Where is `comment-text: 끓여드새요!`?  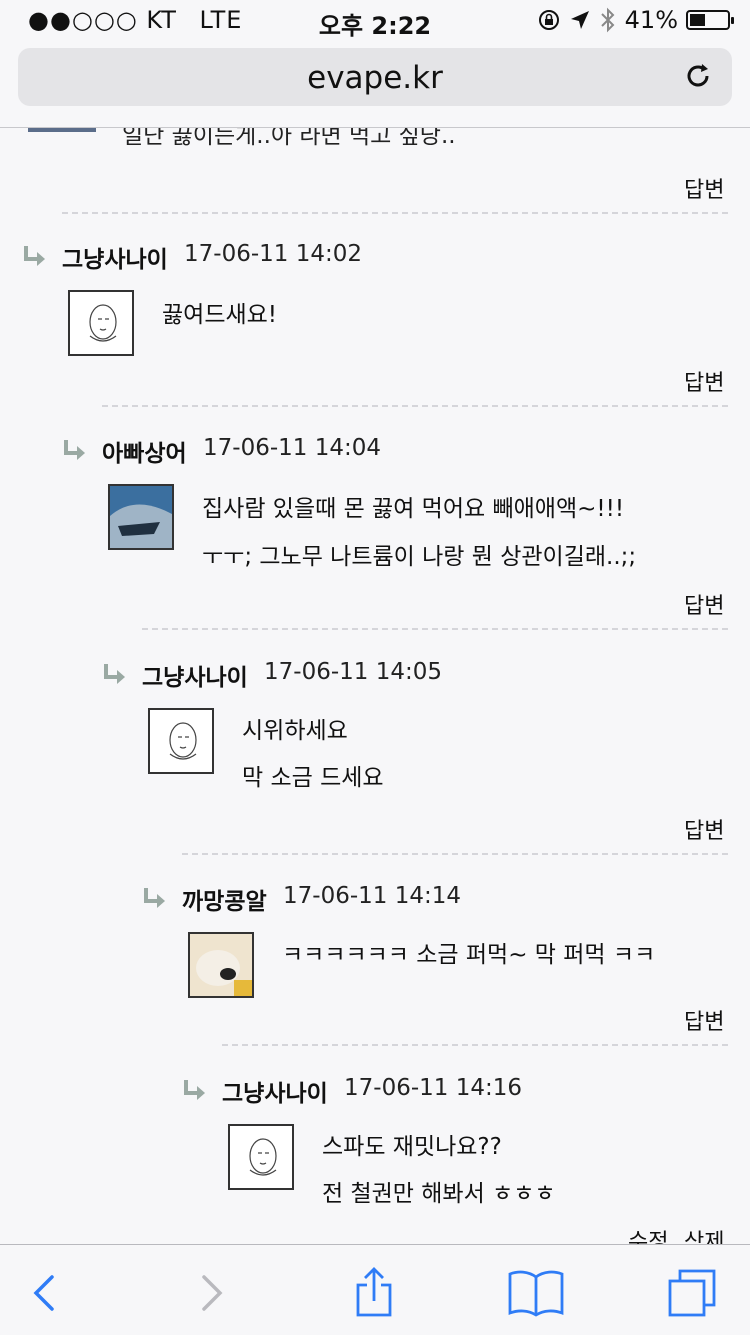 comment-text: 끓여드새요! is located at coordinates (220, 315).